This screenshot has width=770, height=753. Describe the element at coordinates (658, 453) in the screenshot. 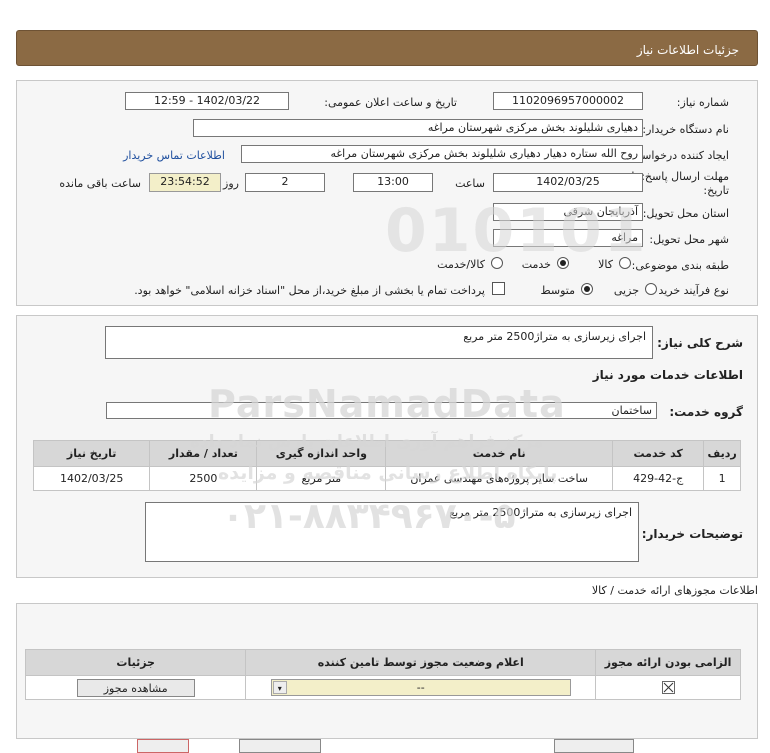

I see `col-code: کد خدمت` at that location.